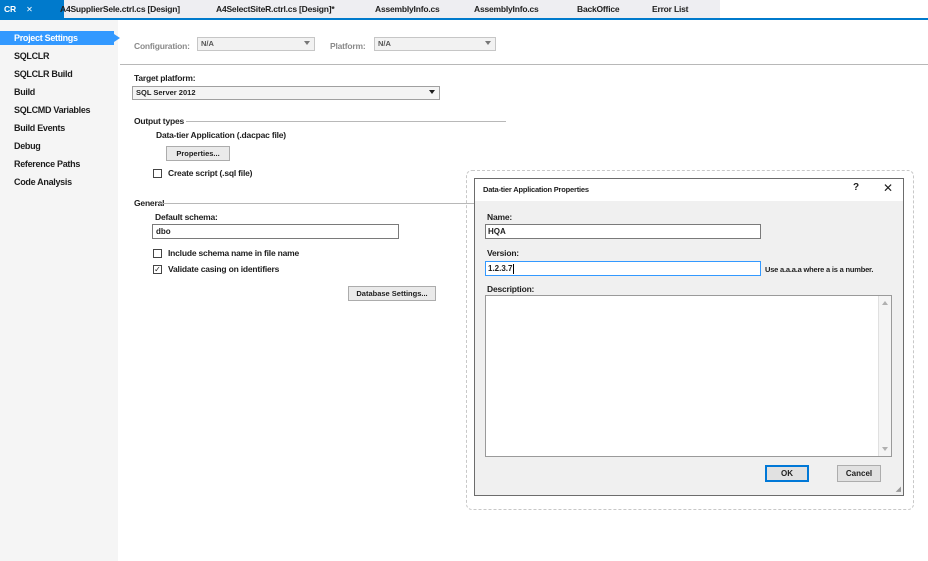  Describe the element at coordinates (24, 92) in the screenshot. I see `nav-item-build: Build` at that location.